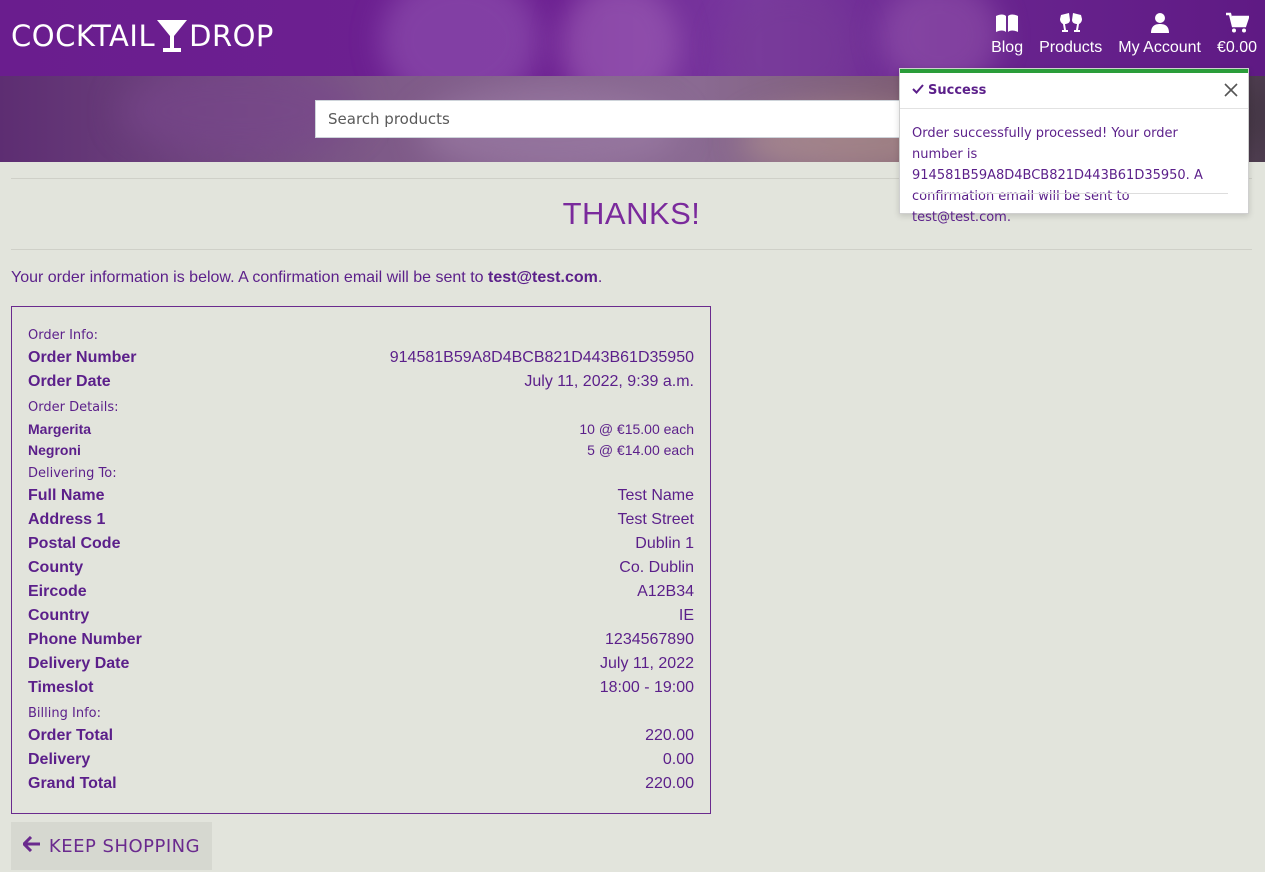  What do you see at coordinates (361, 759) in the screenshot?
I see `billing-row: Delivery 0.00` at bounding box center [361, 759].